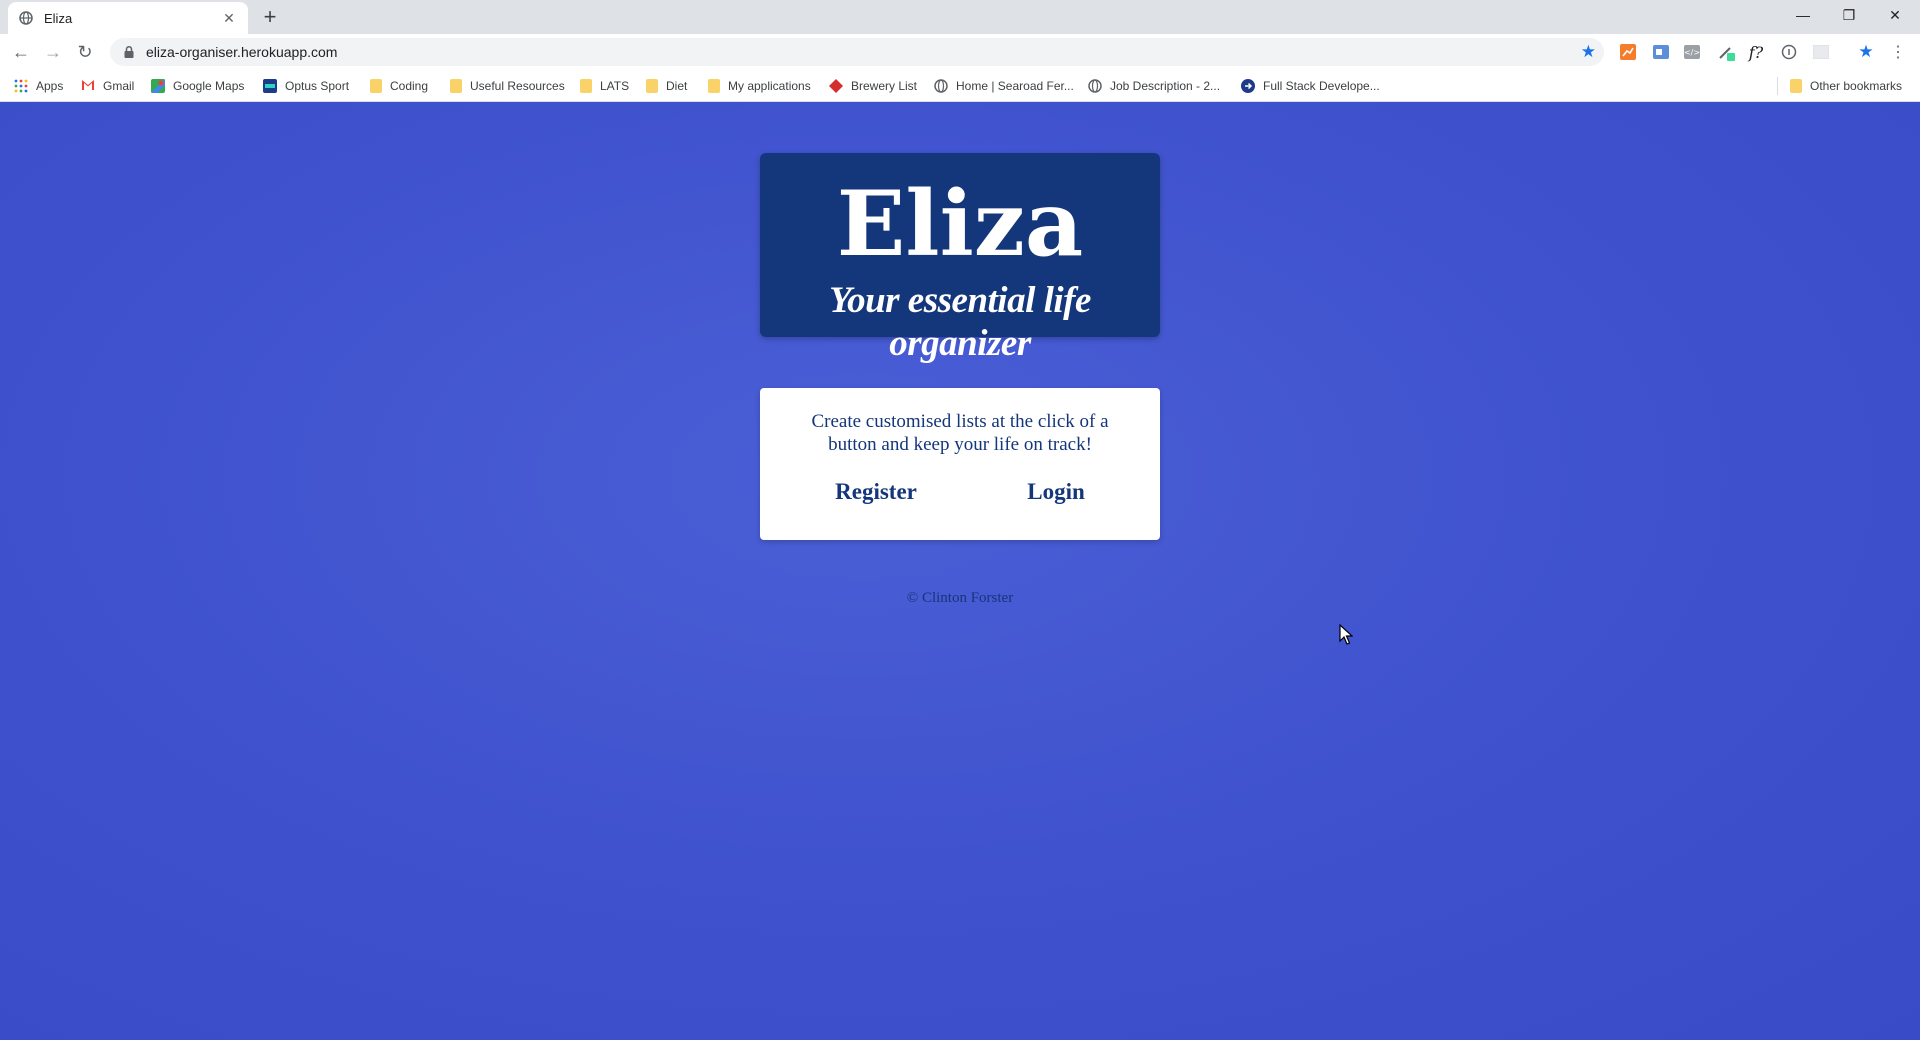 Image resolution: width=1920 pixels, height=1040 pixels. What do you see at coordinates (1777, 86) in the screenshot?
I see `bookmarks-divider` at bounding box center [1777, 86].